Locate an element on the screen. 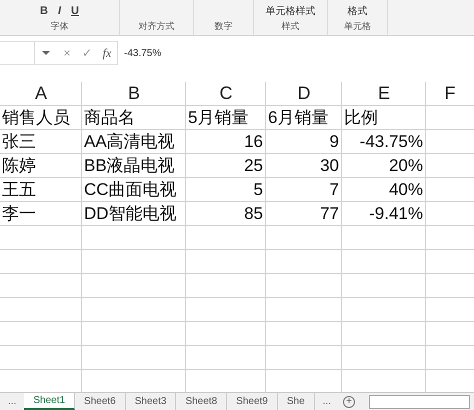  table-cell-text: -9.41% is located at coordinates (396, 213).